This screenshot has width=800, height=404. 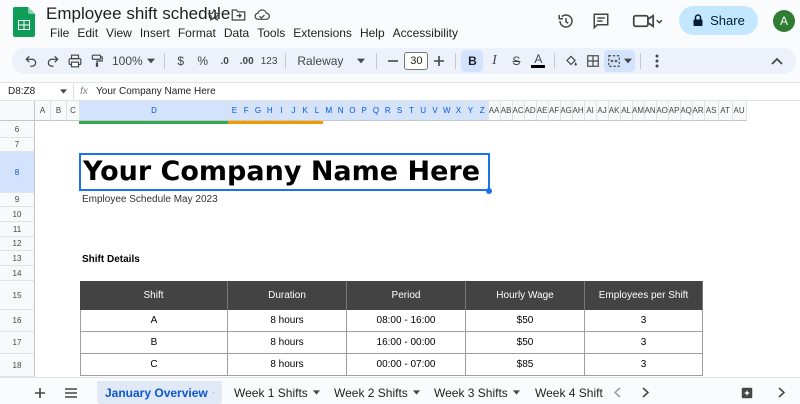 What do you see at coordinates (699, 111) in the screenshot?
I see `column-header-ar: AR` at bounding box center [699, 111].